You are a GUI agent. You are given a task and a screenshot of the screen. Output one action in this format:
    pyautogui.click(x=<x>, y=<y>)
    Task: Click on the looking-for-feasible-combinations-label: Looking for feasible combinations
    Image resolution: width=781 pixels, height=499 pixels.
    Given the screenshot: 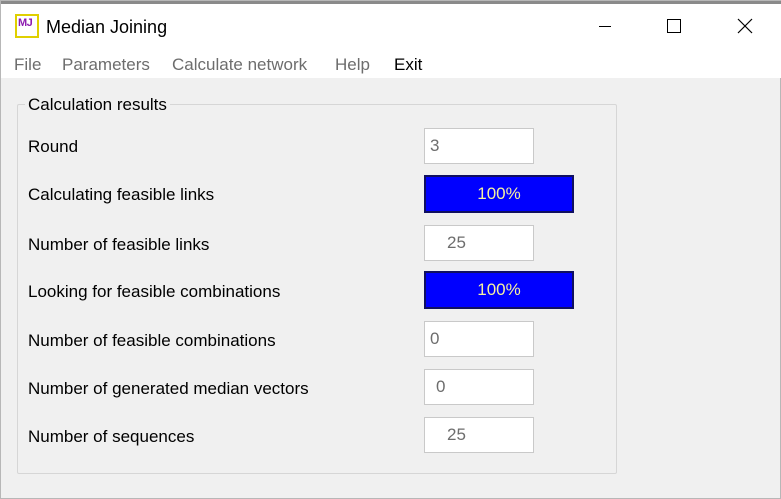 What is the action you would take?
    pyautogui.click(x=154, y=291)
    